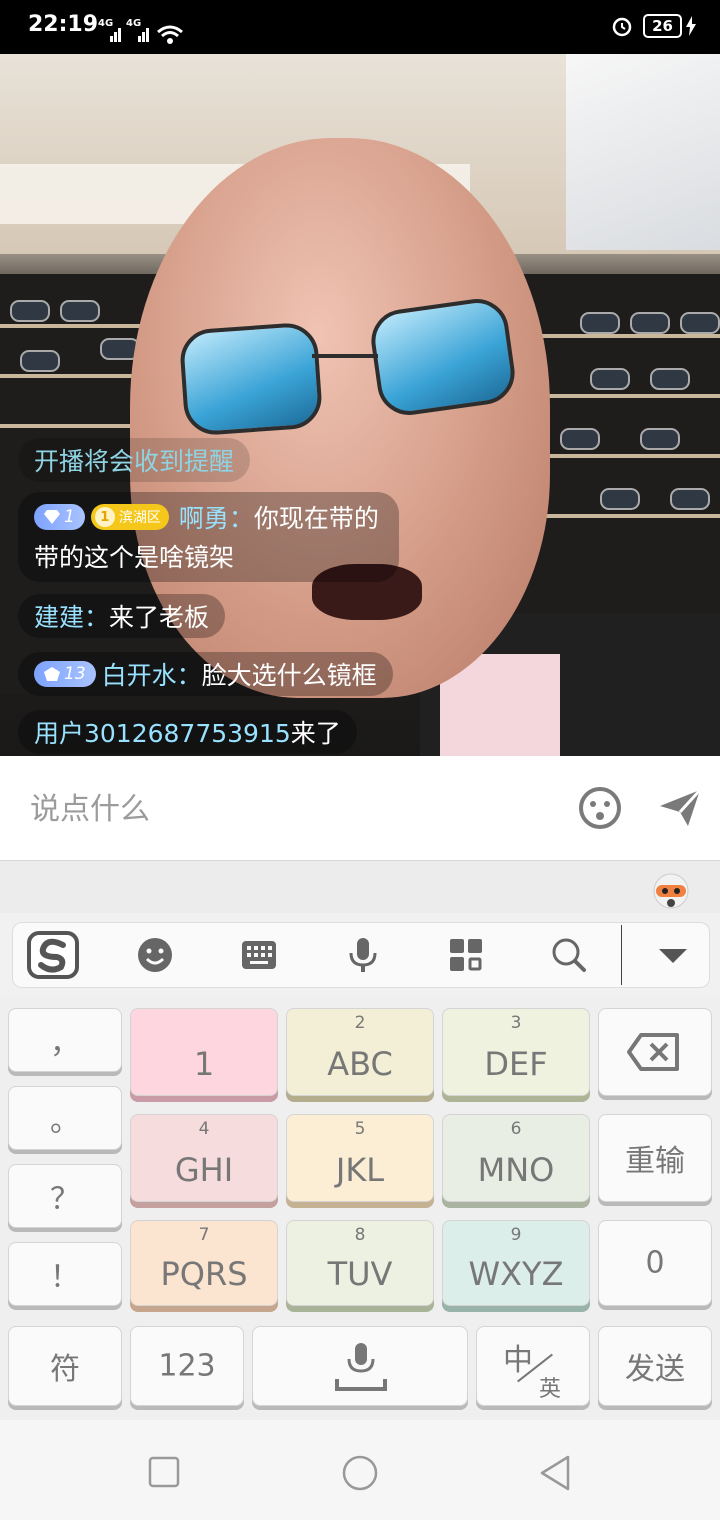 The image size is (720, 1520). Describe the element at coordinates (655, 1158) in the screenshot. I see `reinput-key: 重输` at that location.